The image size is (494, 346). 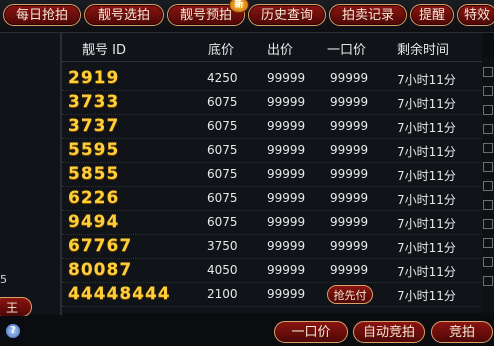 What do you see at coordinates (3, 279) in the screenshot?
I see `left-panel-number: 5` at bounding box center [3, 279].